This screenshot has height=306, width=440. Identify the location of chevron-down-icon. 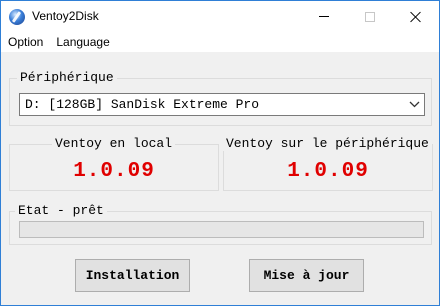
(414, 104).